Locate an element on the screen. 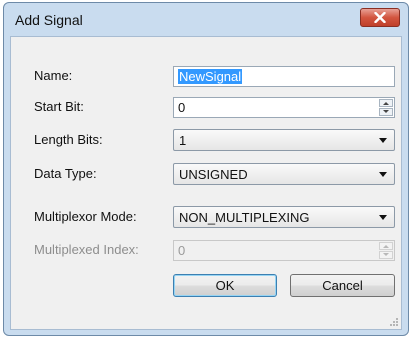 The height and width of the screenshot is (340, 413). close-button is located at coordinates (380, 17).